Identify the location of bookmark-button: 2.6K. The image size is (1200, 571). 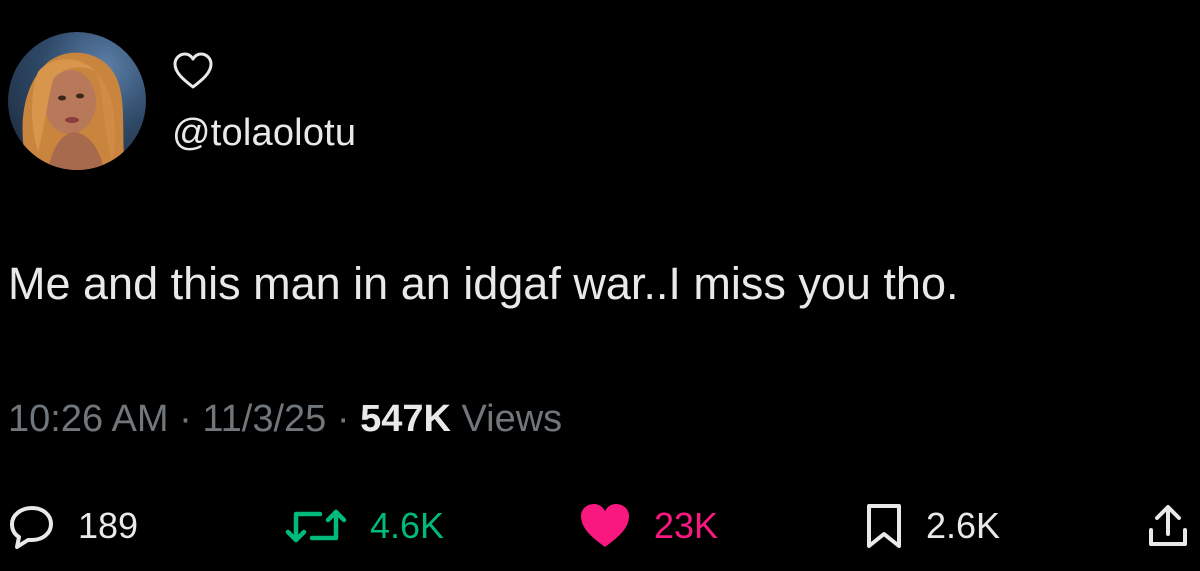
(932, 526).